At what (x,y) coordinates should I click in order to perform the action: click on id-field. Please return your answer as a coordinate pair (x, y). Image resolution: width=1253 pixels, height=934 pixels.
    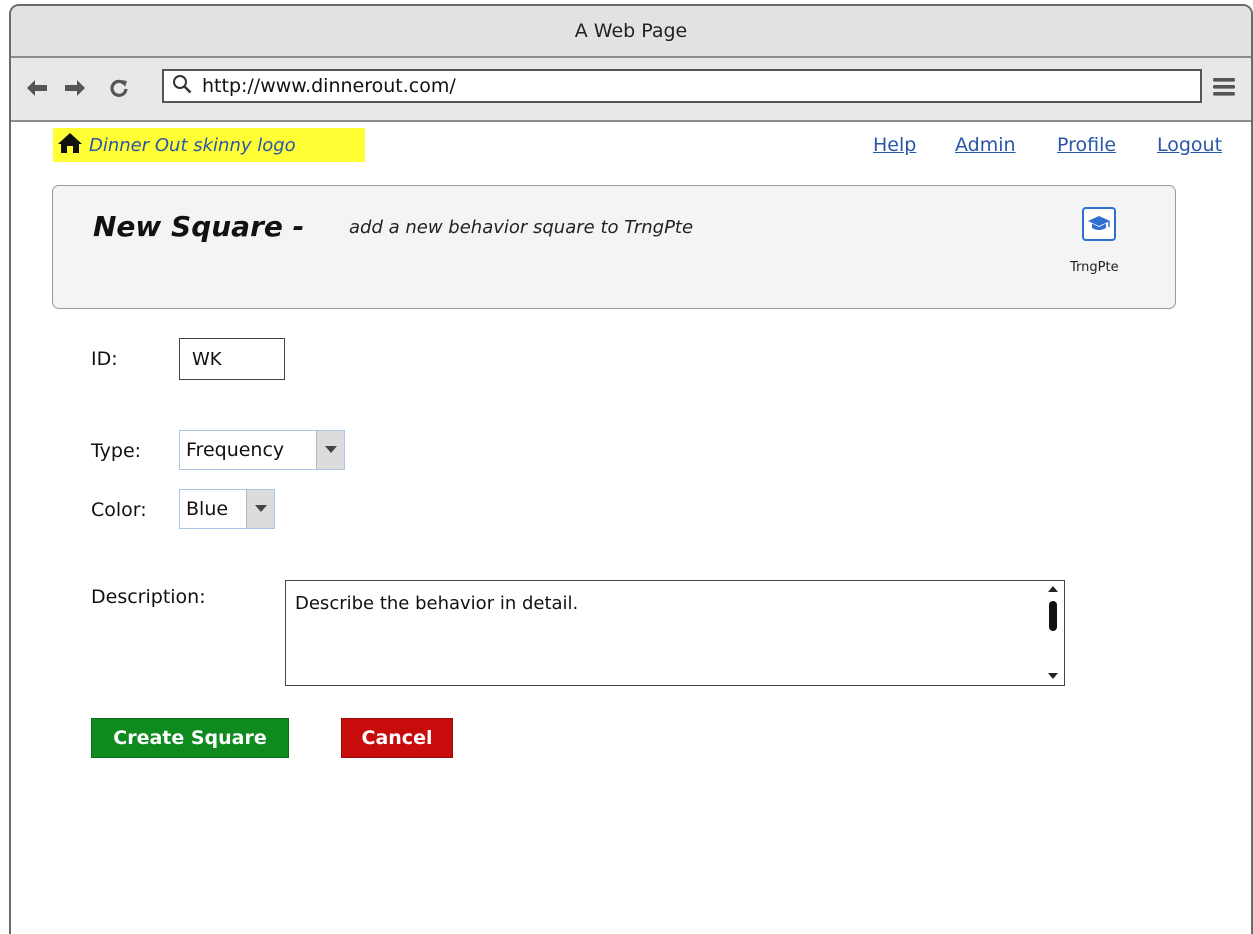
    Looking at the image, I should click on (232, 359).